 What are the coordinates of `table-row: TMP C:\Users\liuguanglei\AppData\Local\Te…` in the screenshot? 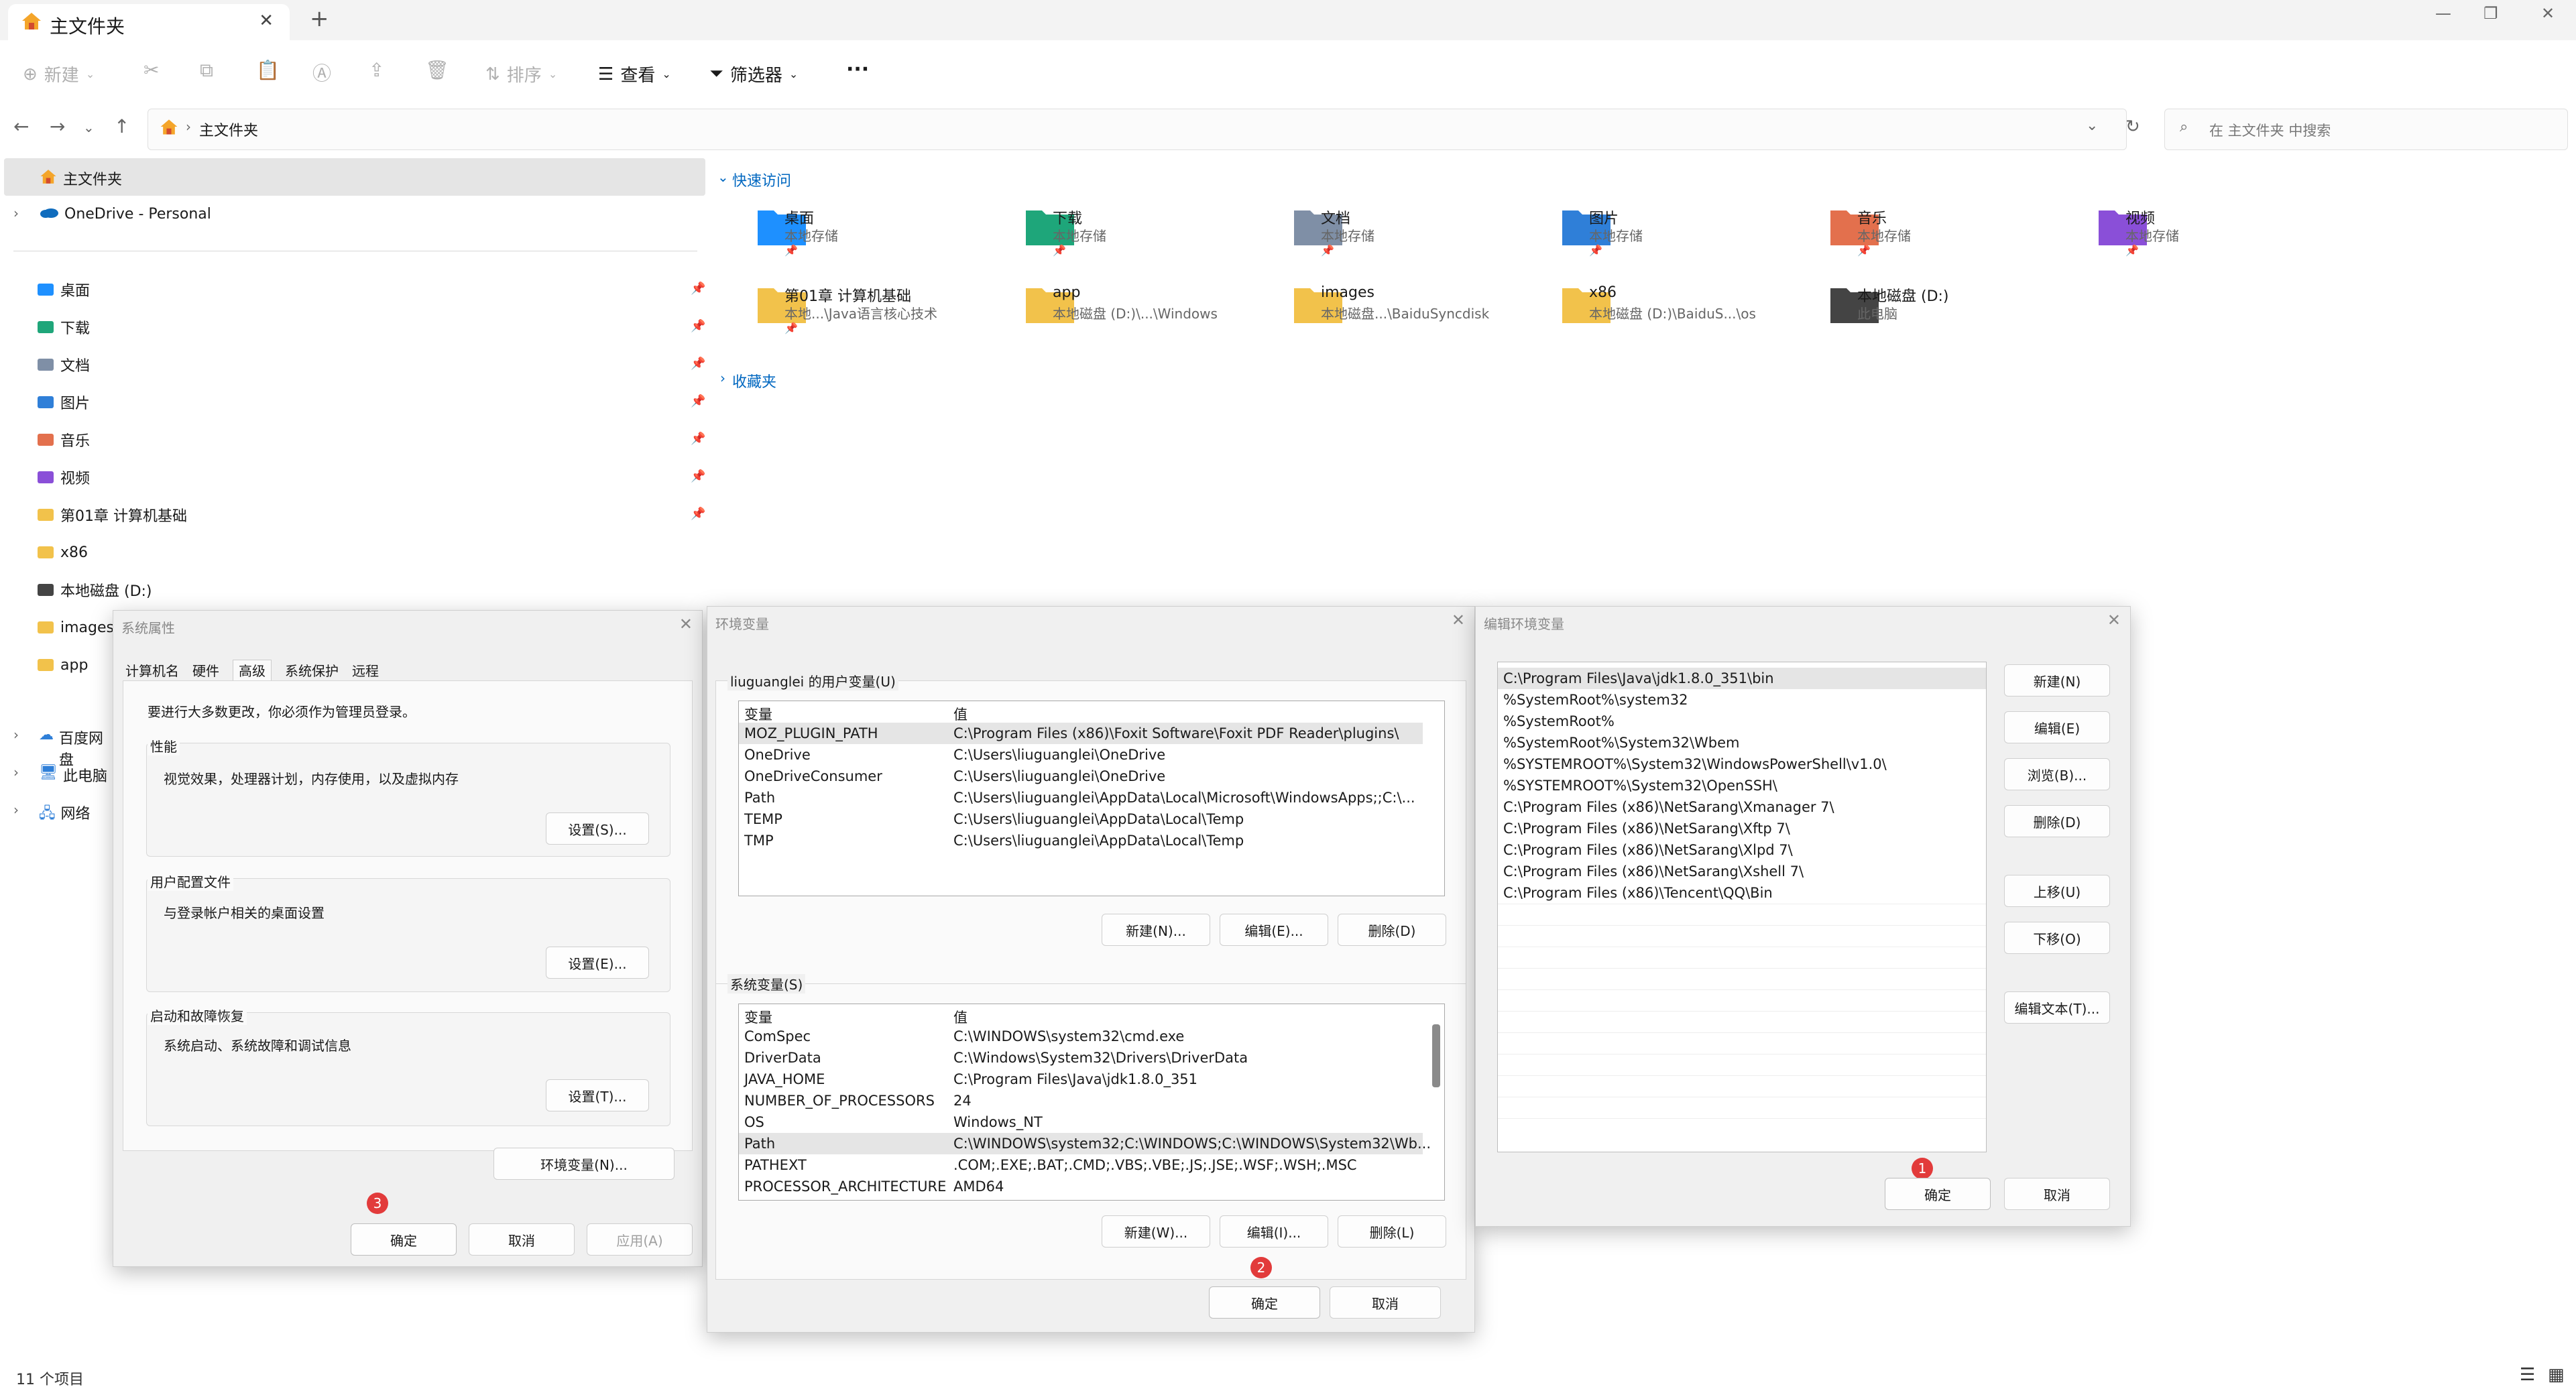 It's located at (1081, 841).